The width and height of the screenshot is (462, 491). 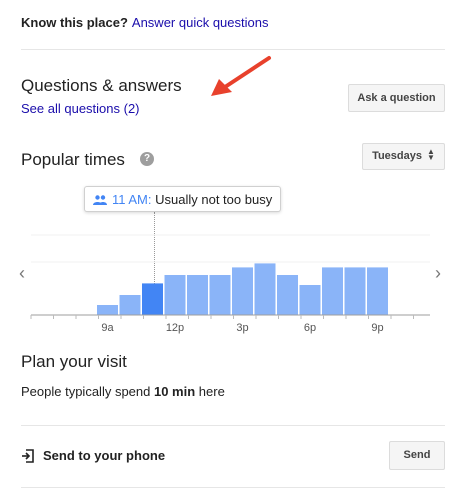 I want to click on x-tick-label: 9a, so click(x=107, y=328).